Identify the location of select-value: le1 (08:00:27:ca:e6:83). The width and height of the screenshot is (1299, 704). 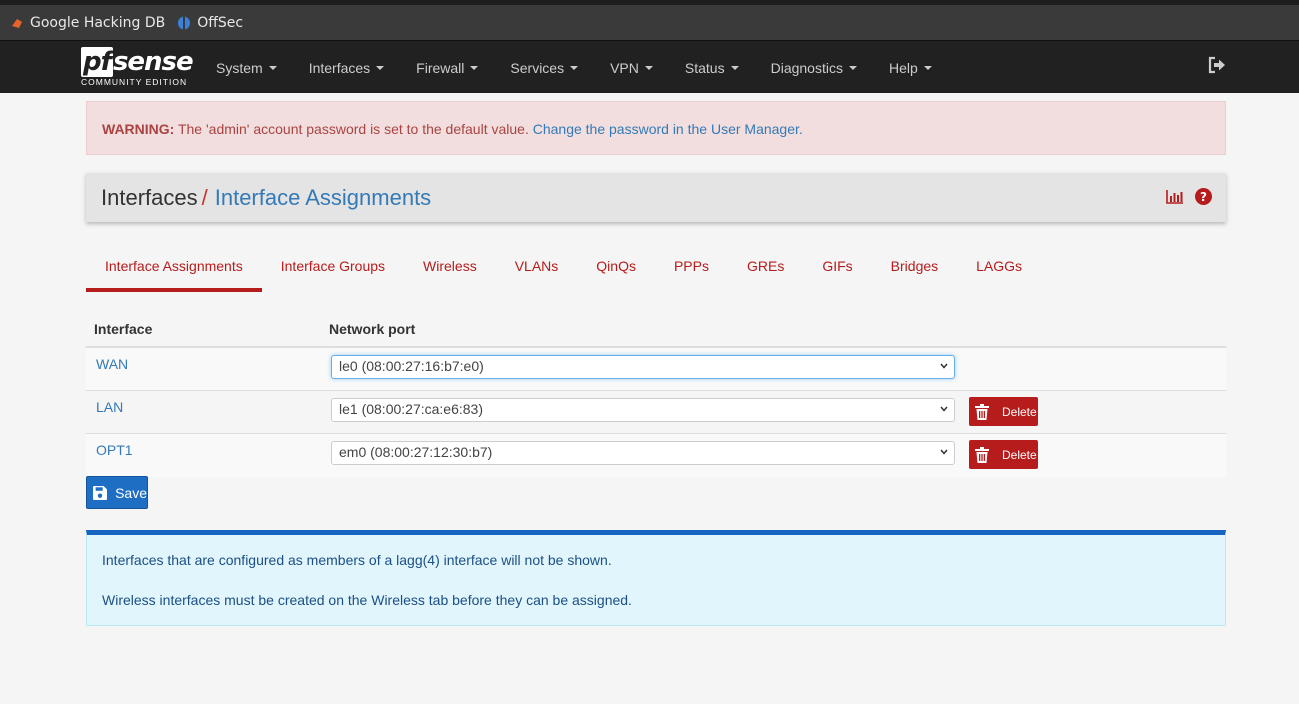
(411, 409).